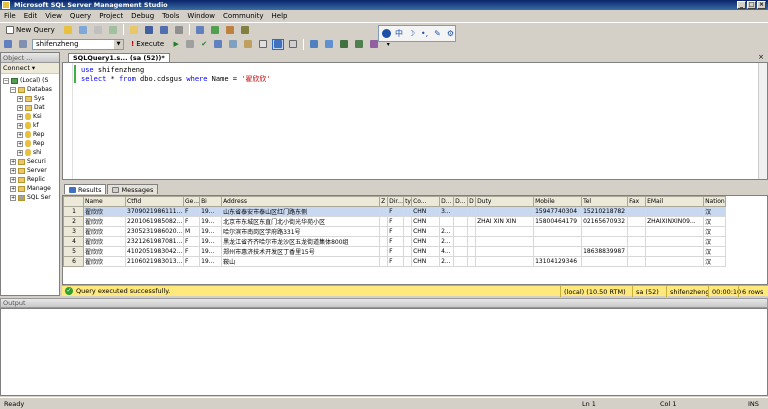 The height and width of the screenshot is (409, 768). What do you see at coordinates (245, 29) in the screenshot?
I see `toolbox-button` at bounding box center [245, 29].